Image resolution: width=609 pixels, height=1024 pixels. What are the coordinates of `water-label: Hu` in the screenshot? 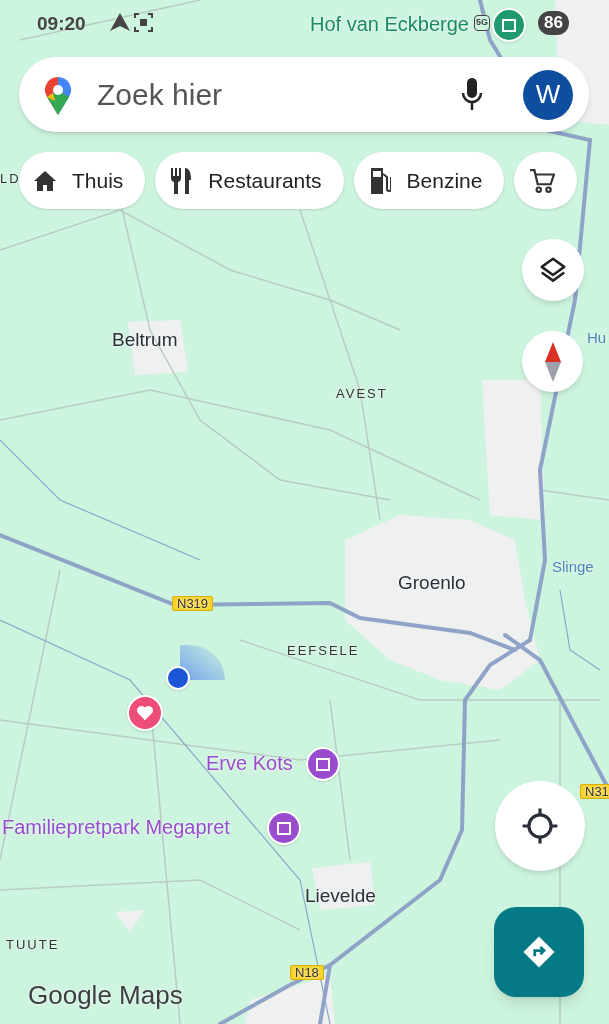 It's located at (597, 337).